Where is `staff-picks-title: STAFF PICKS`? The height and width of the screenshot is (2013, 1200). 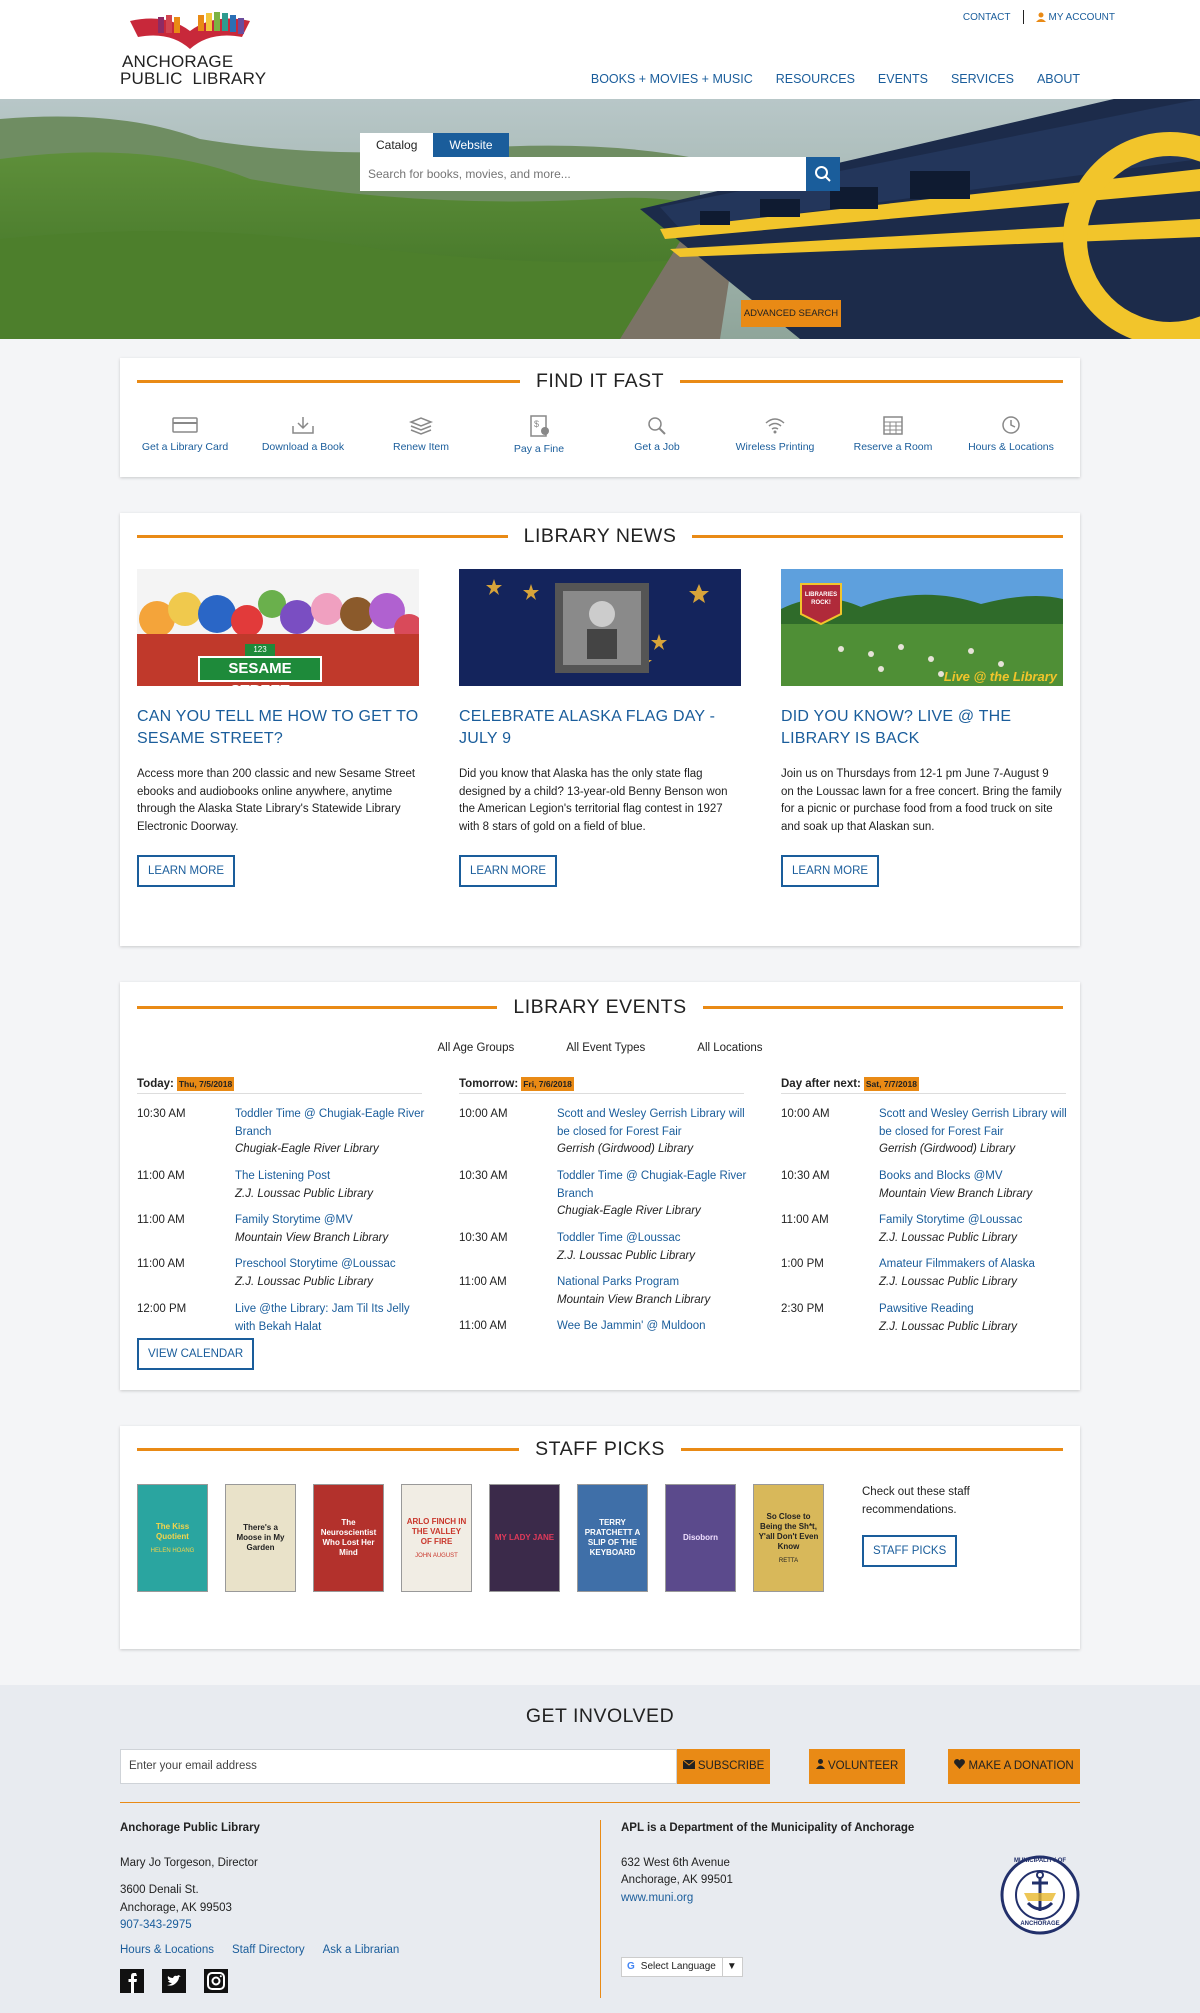
staff-picks-title: STAFF PICKS is located at coordinates (600, 1449).